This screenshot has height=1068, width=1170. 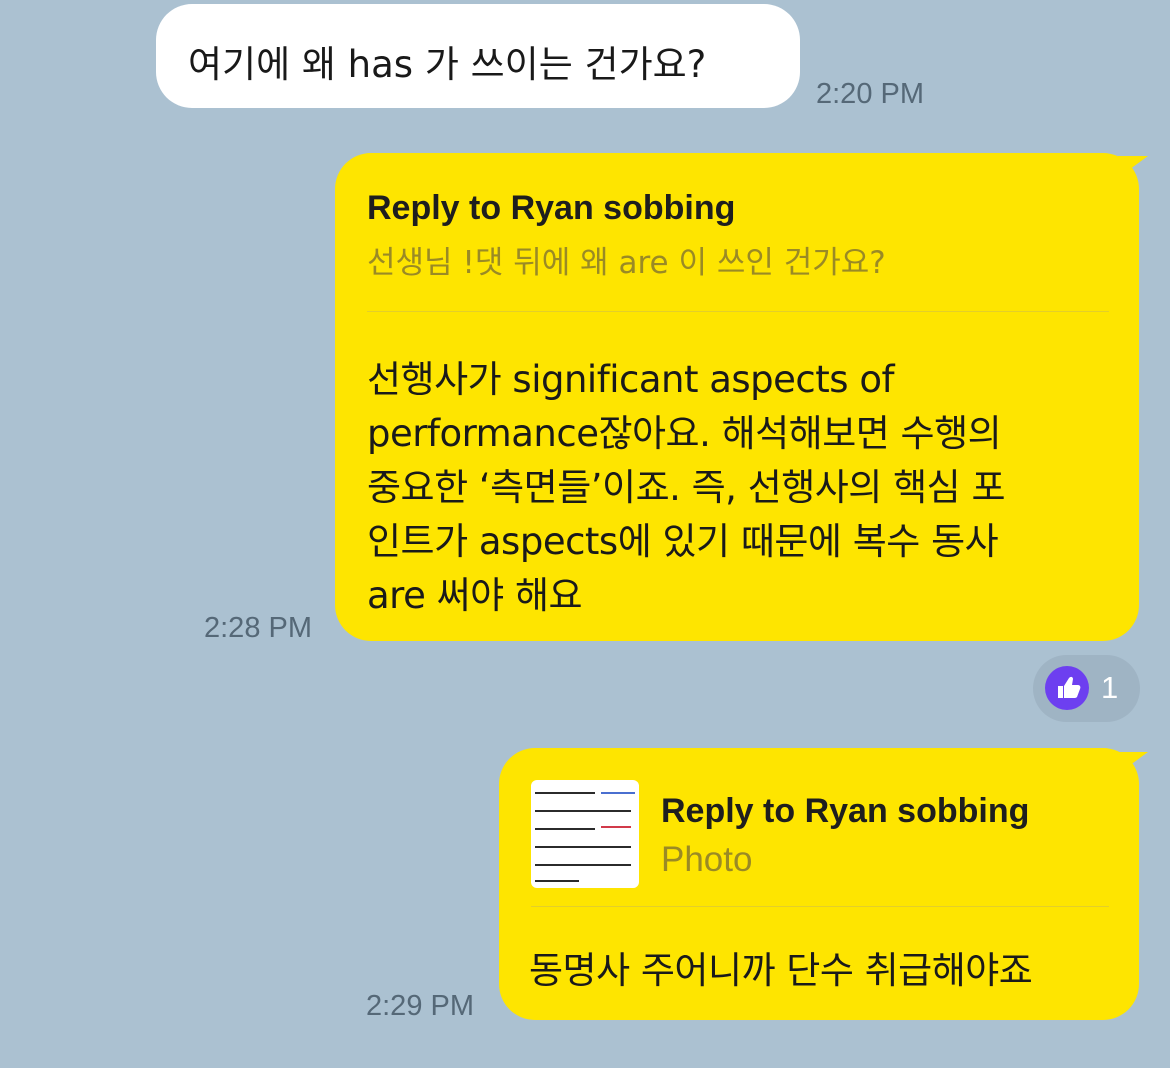 I want to click on incoming-message-bubble: 여기에 왜 has 가 쓰이는 건가요?, so click(x=478, y=56).